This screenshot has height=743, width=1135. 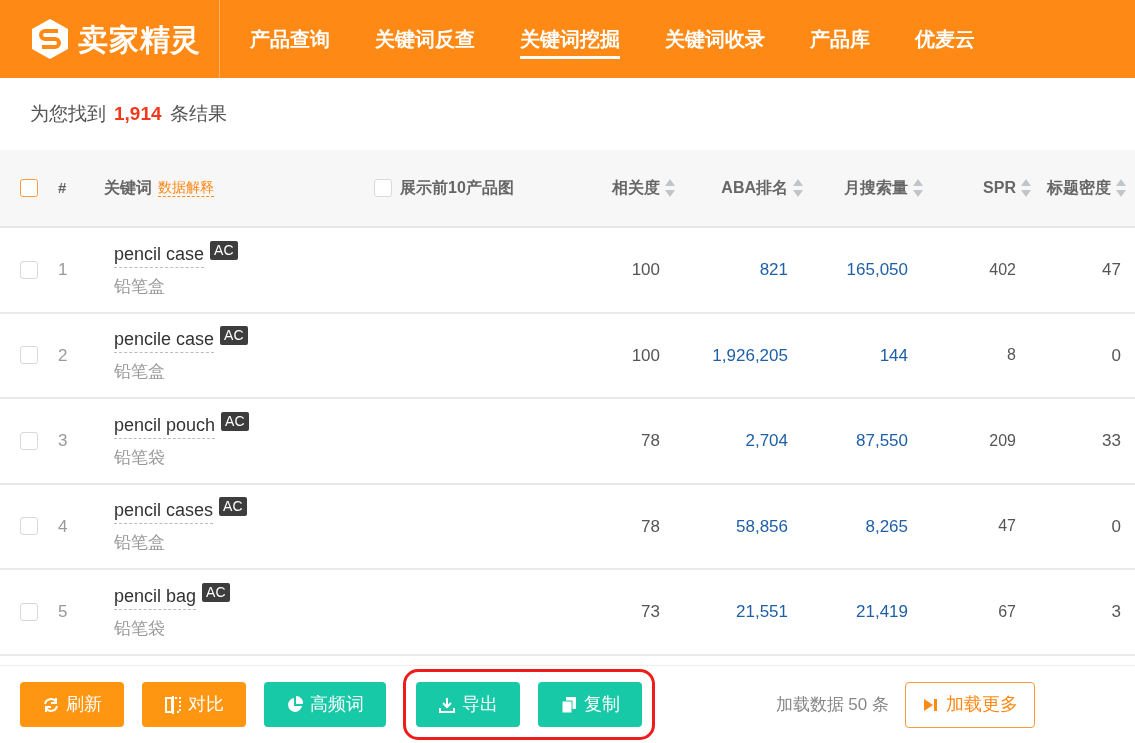 What do you see at coordinates (68, 113) in the screenshot?
I see `results-label: 为您找到` at bounding box center [68, 113].